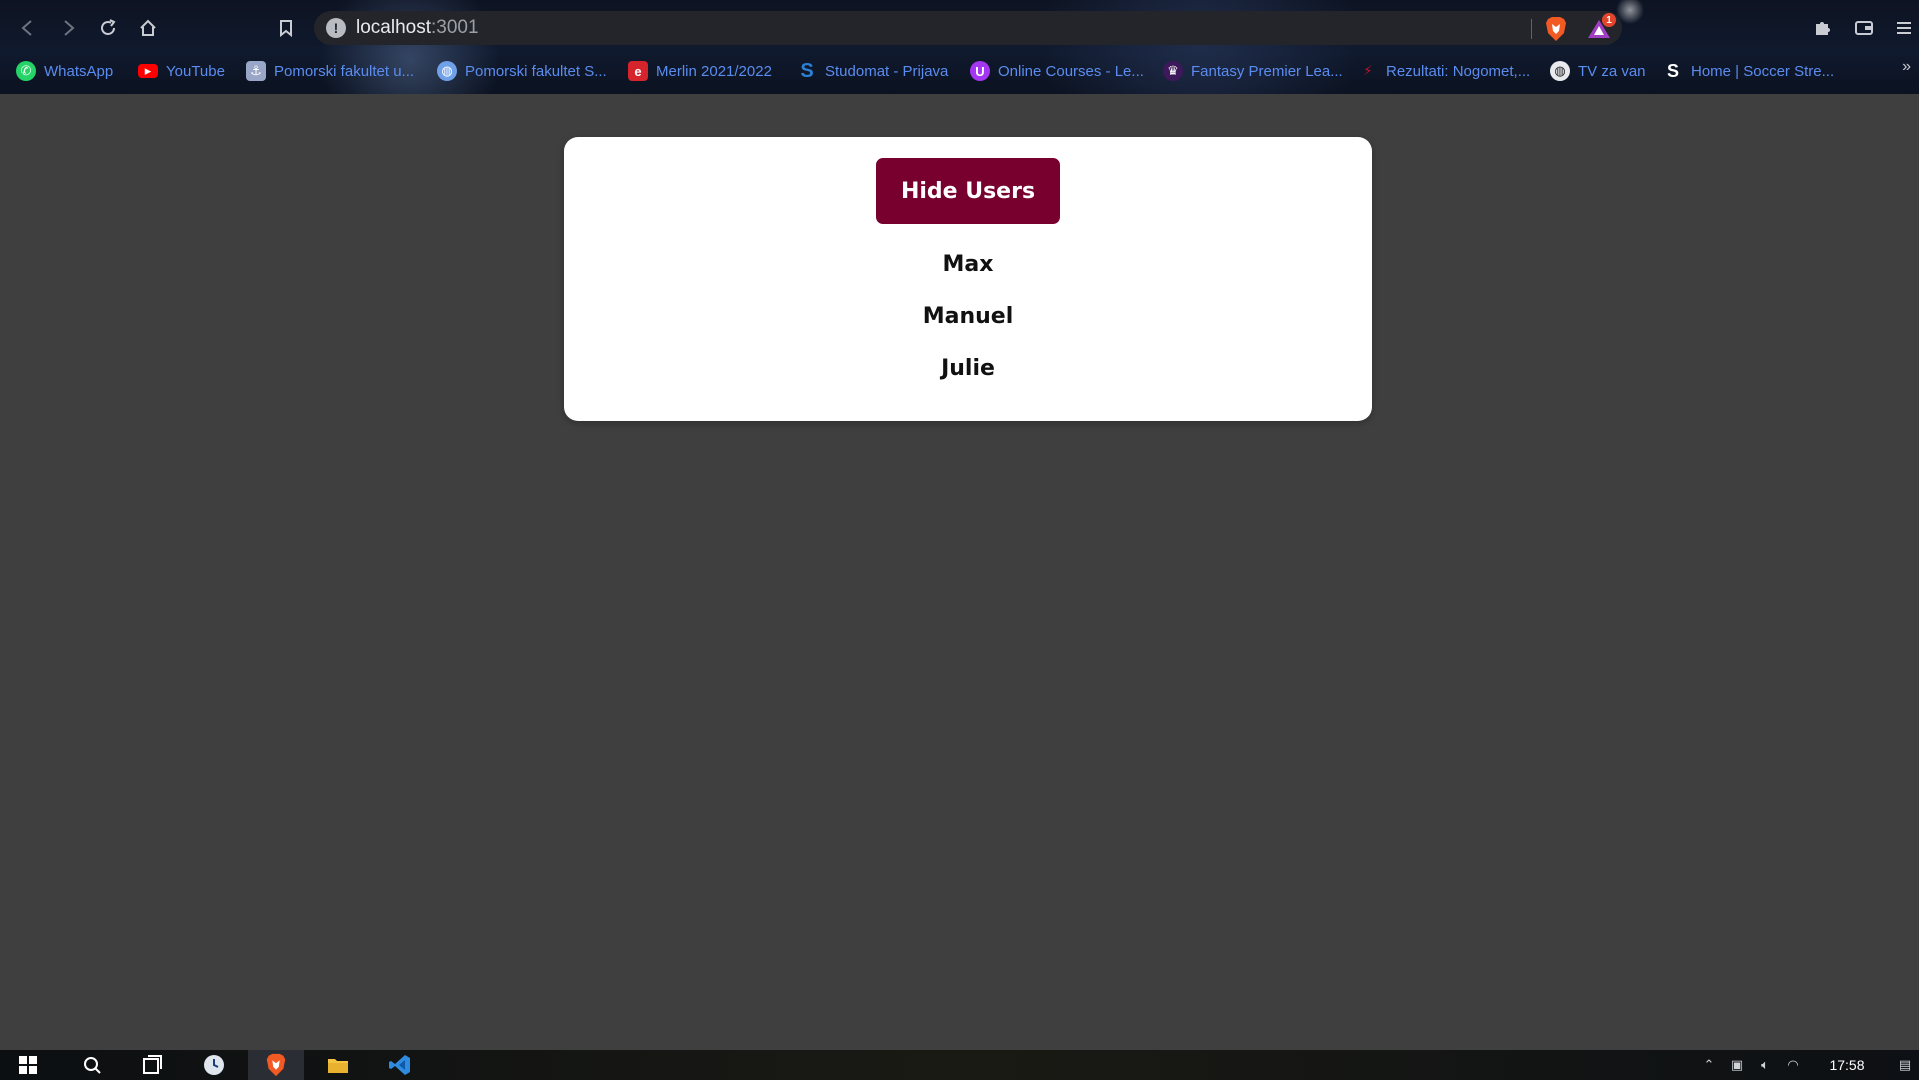 Image resolution: width=1919 pixels, height=1080 pixels. I want to click on forward-arrow-icon, so click(69, 28).